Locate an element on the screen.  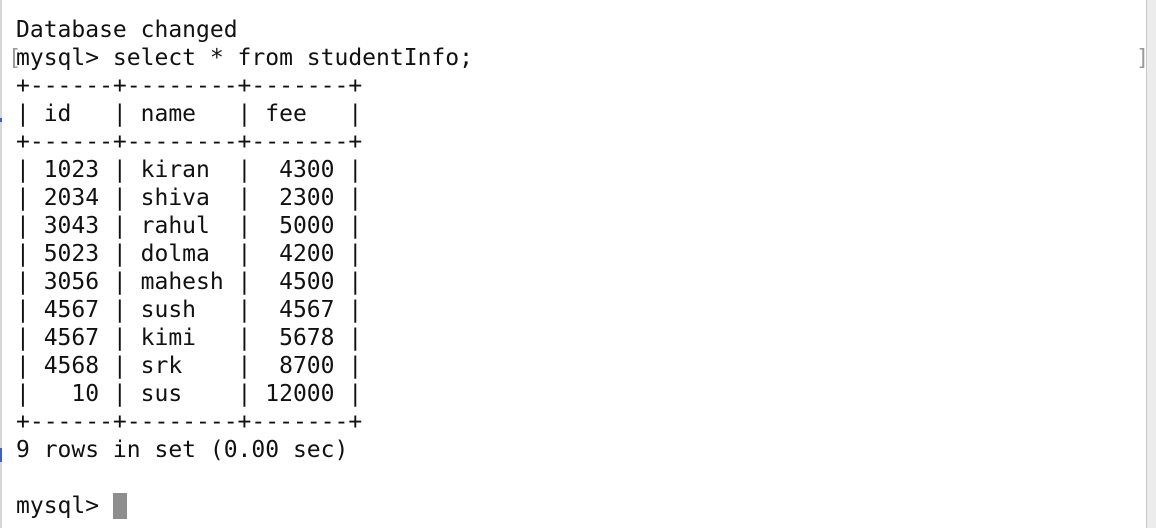
text-cursor is located at coordinates (119, 506).